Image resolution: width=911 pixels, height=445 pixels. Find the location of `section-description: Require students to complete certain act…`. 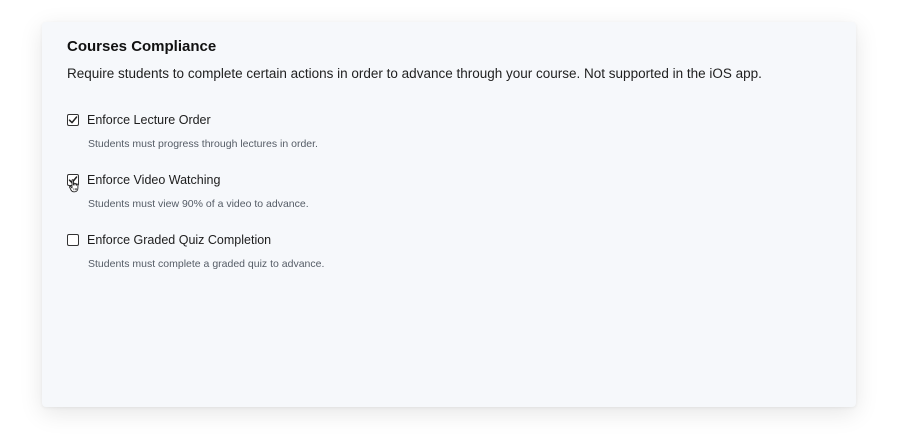

section-description: Require students to complete certain act… is located at coordinates (414, 73).